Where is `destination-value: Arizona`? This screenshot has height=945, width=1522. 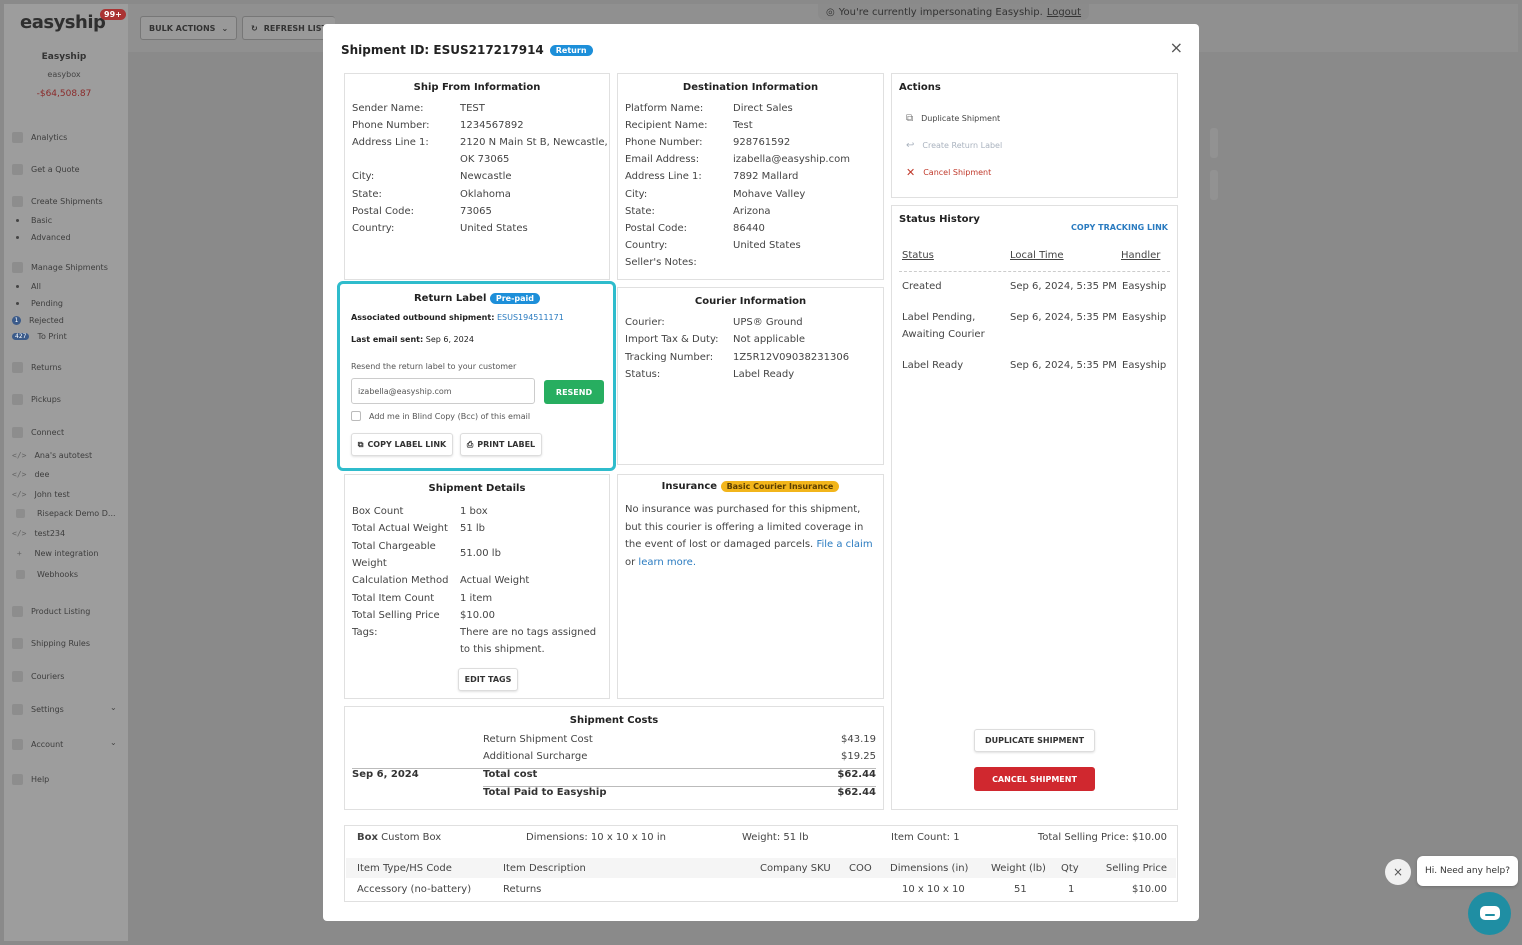 destination-value: Arizona is located at coordinates (752, 211).